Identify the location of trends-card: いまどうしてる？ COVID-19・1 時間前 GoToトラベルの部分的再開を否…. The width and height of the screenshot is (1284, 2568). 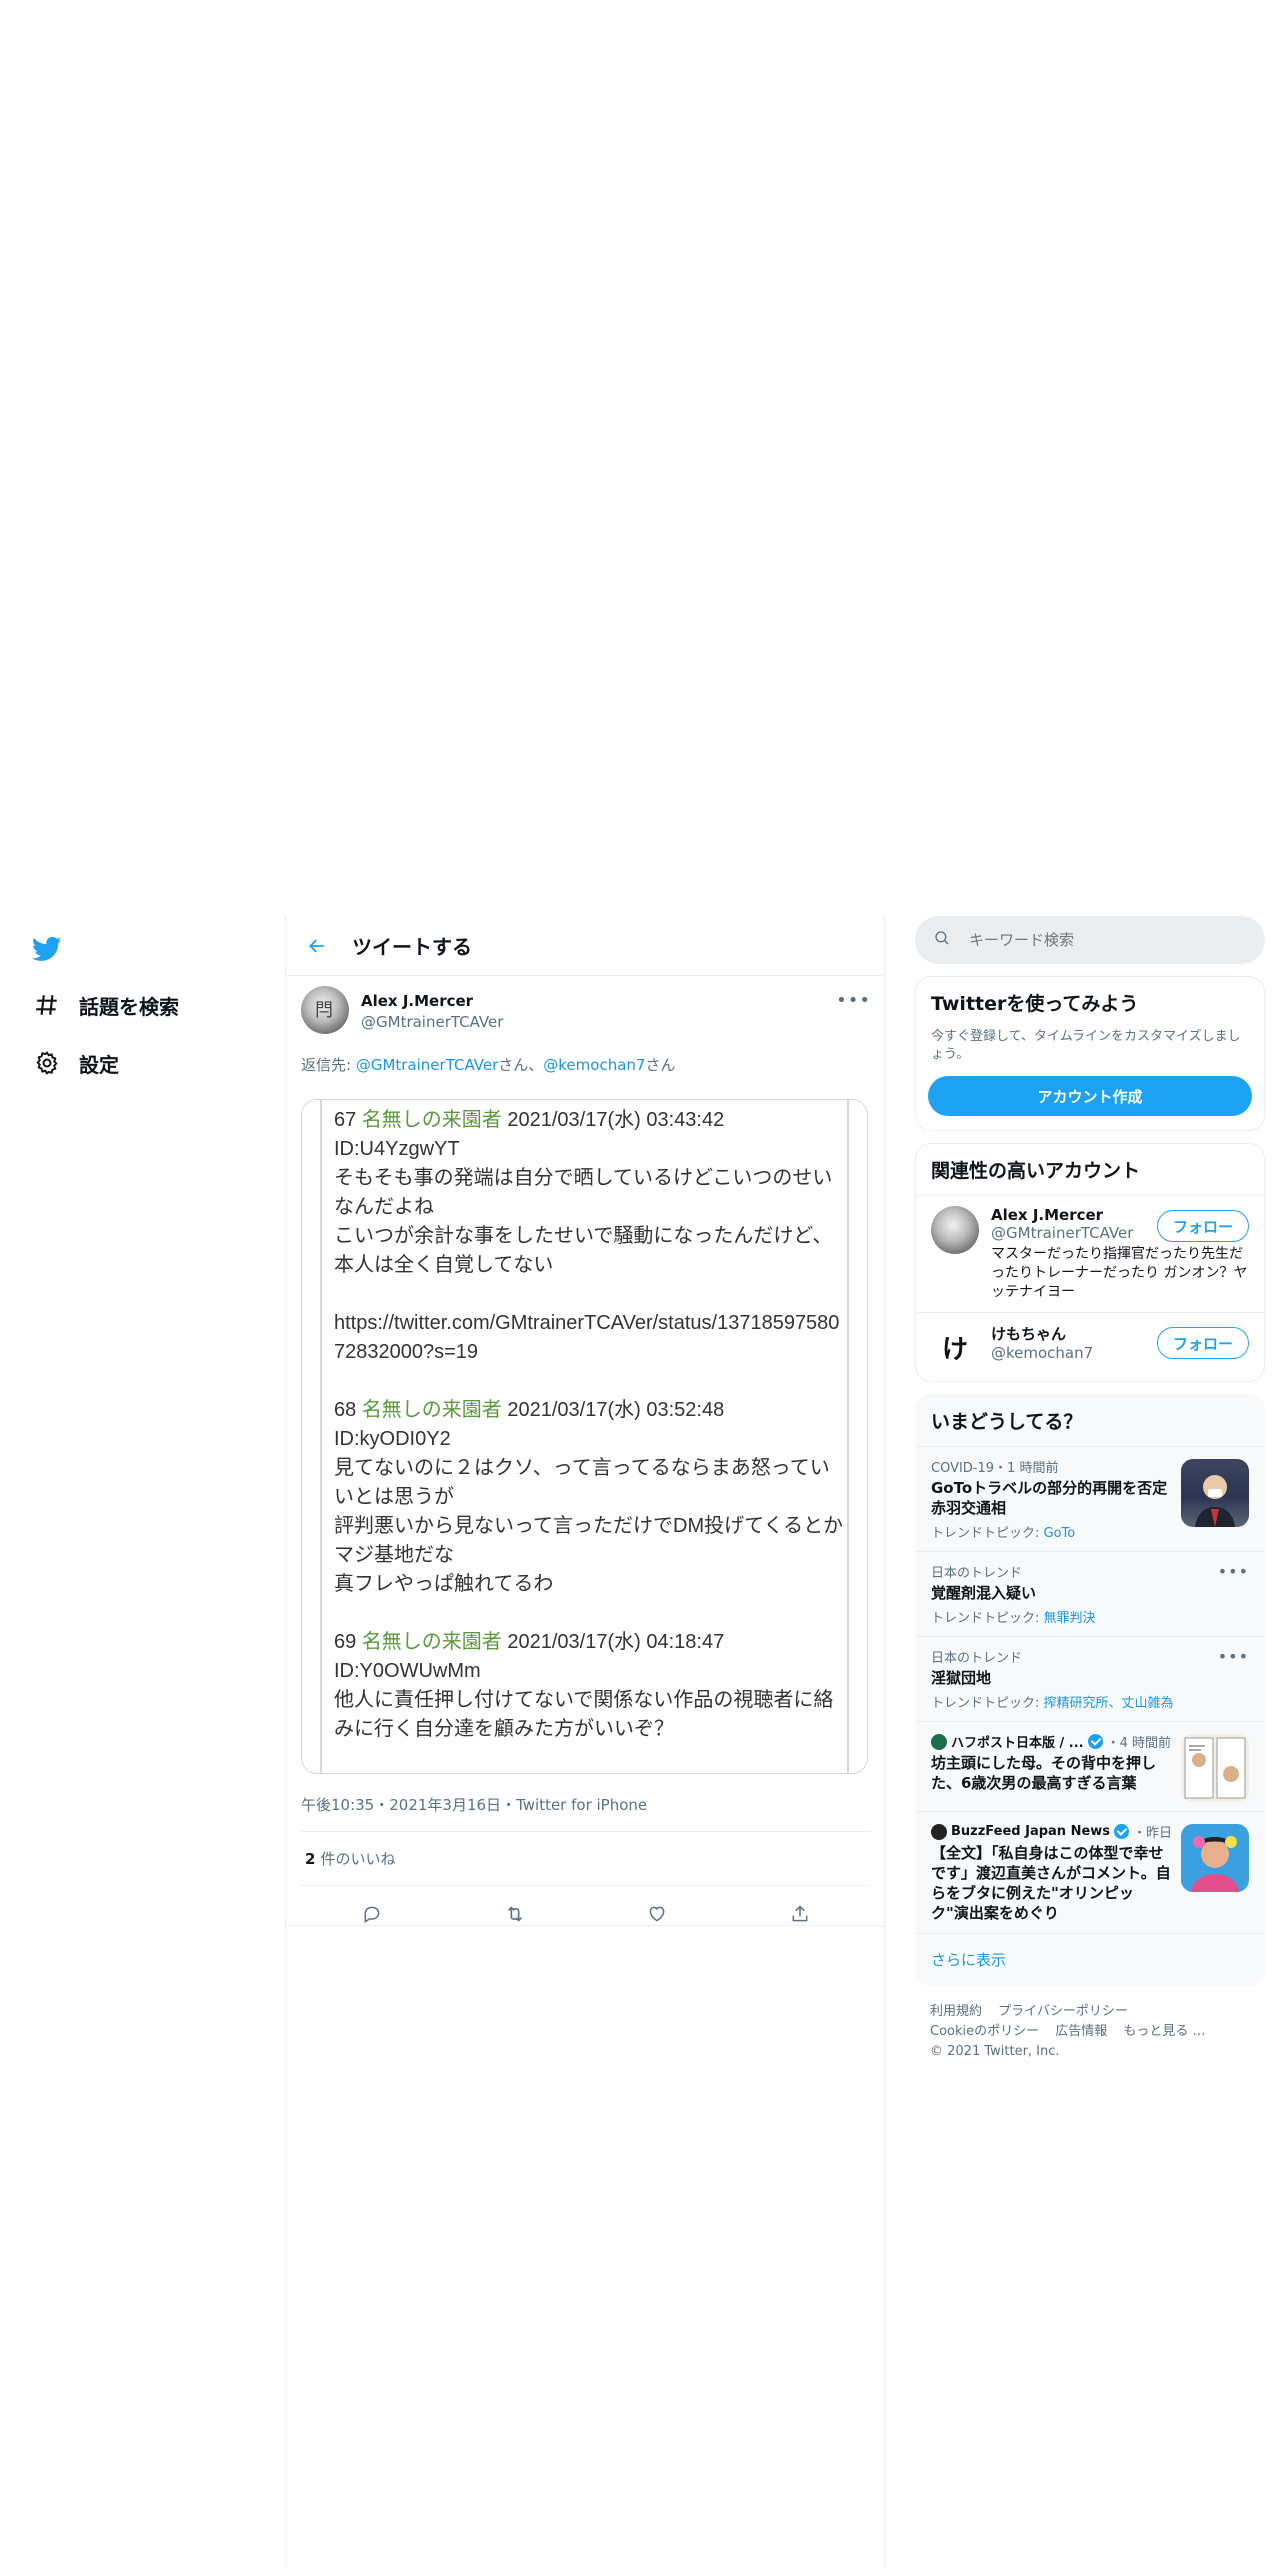
(1090, 1690).